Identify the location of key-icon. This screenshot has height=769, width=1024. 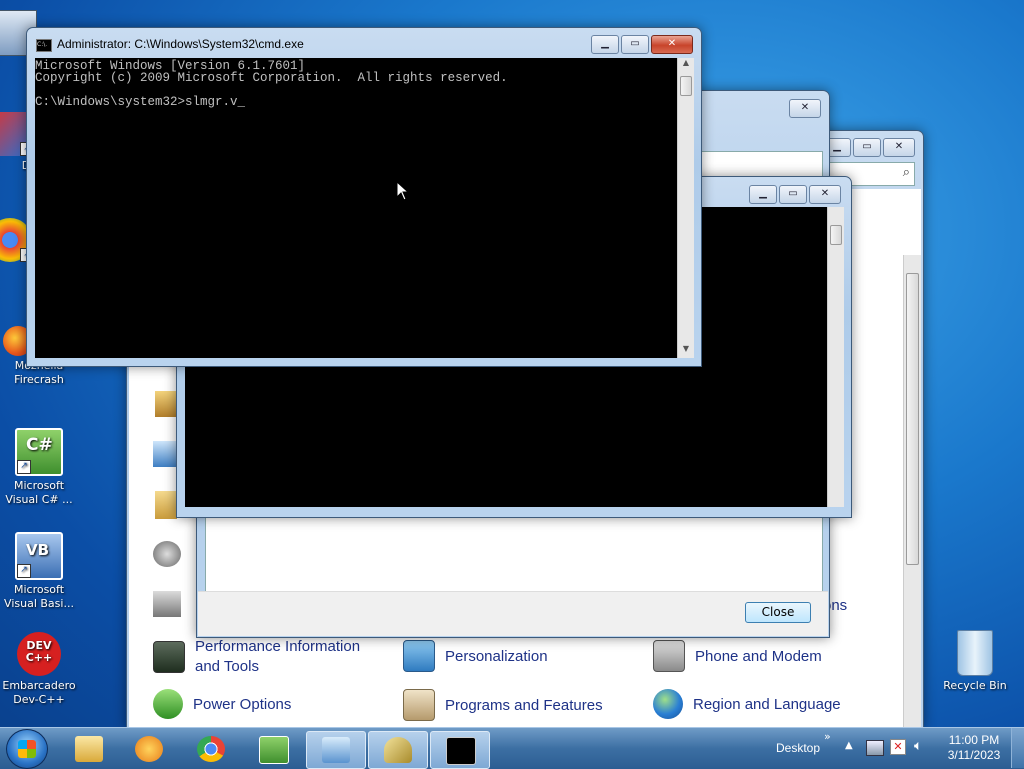
(398, 750).